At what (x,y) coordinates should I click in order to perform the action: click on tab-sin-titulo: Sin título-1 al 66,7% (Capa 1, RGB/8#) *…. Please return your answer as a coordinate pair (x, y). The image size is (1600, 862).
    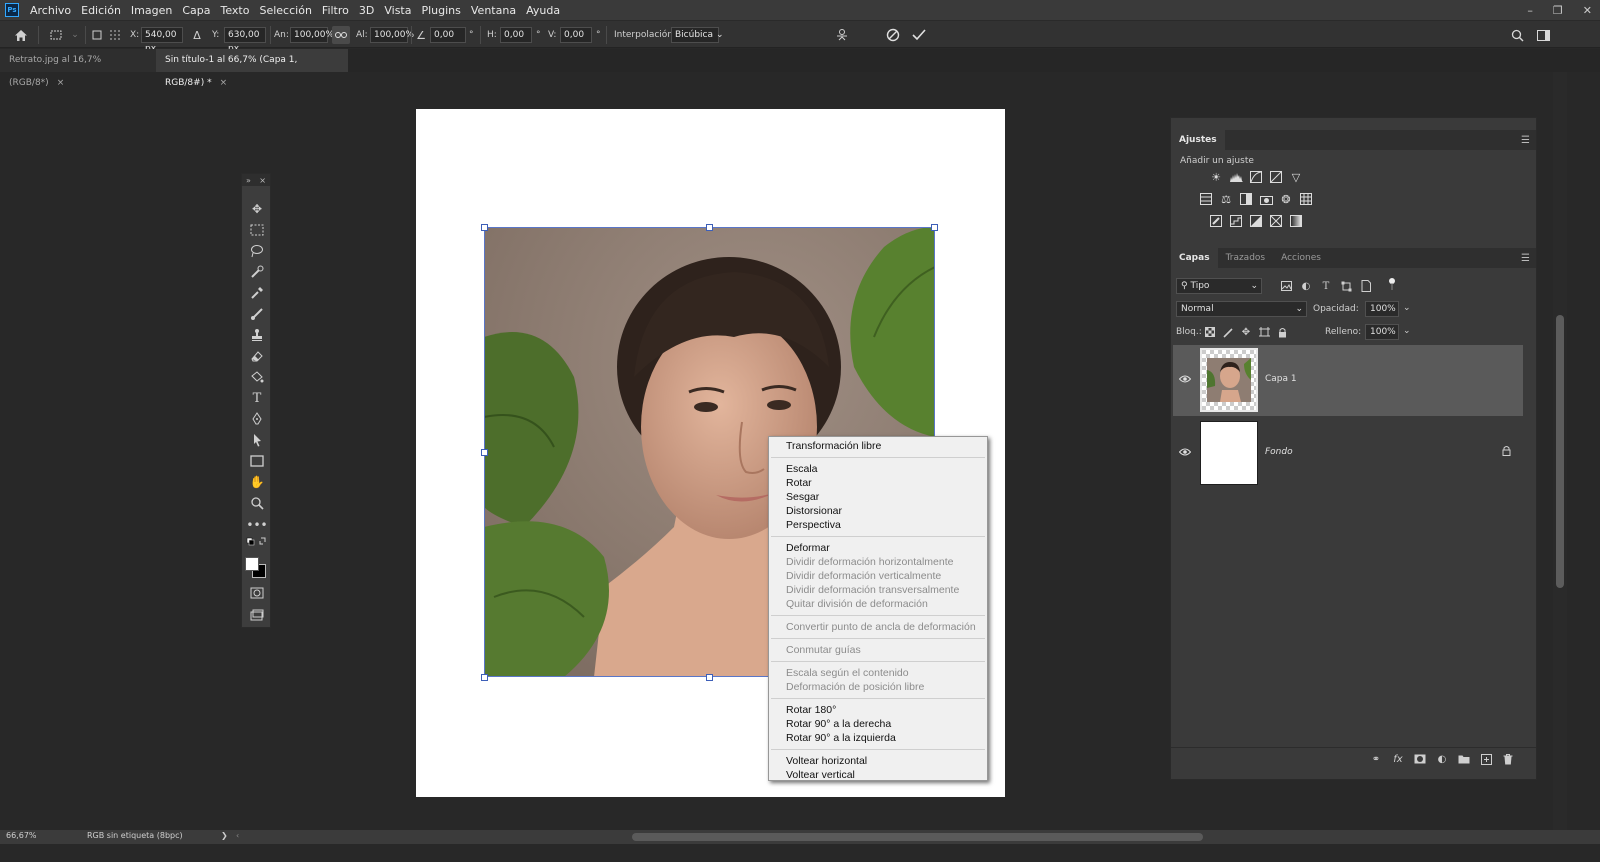
    Looking at the image, I should click on (252, 68).